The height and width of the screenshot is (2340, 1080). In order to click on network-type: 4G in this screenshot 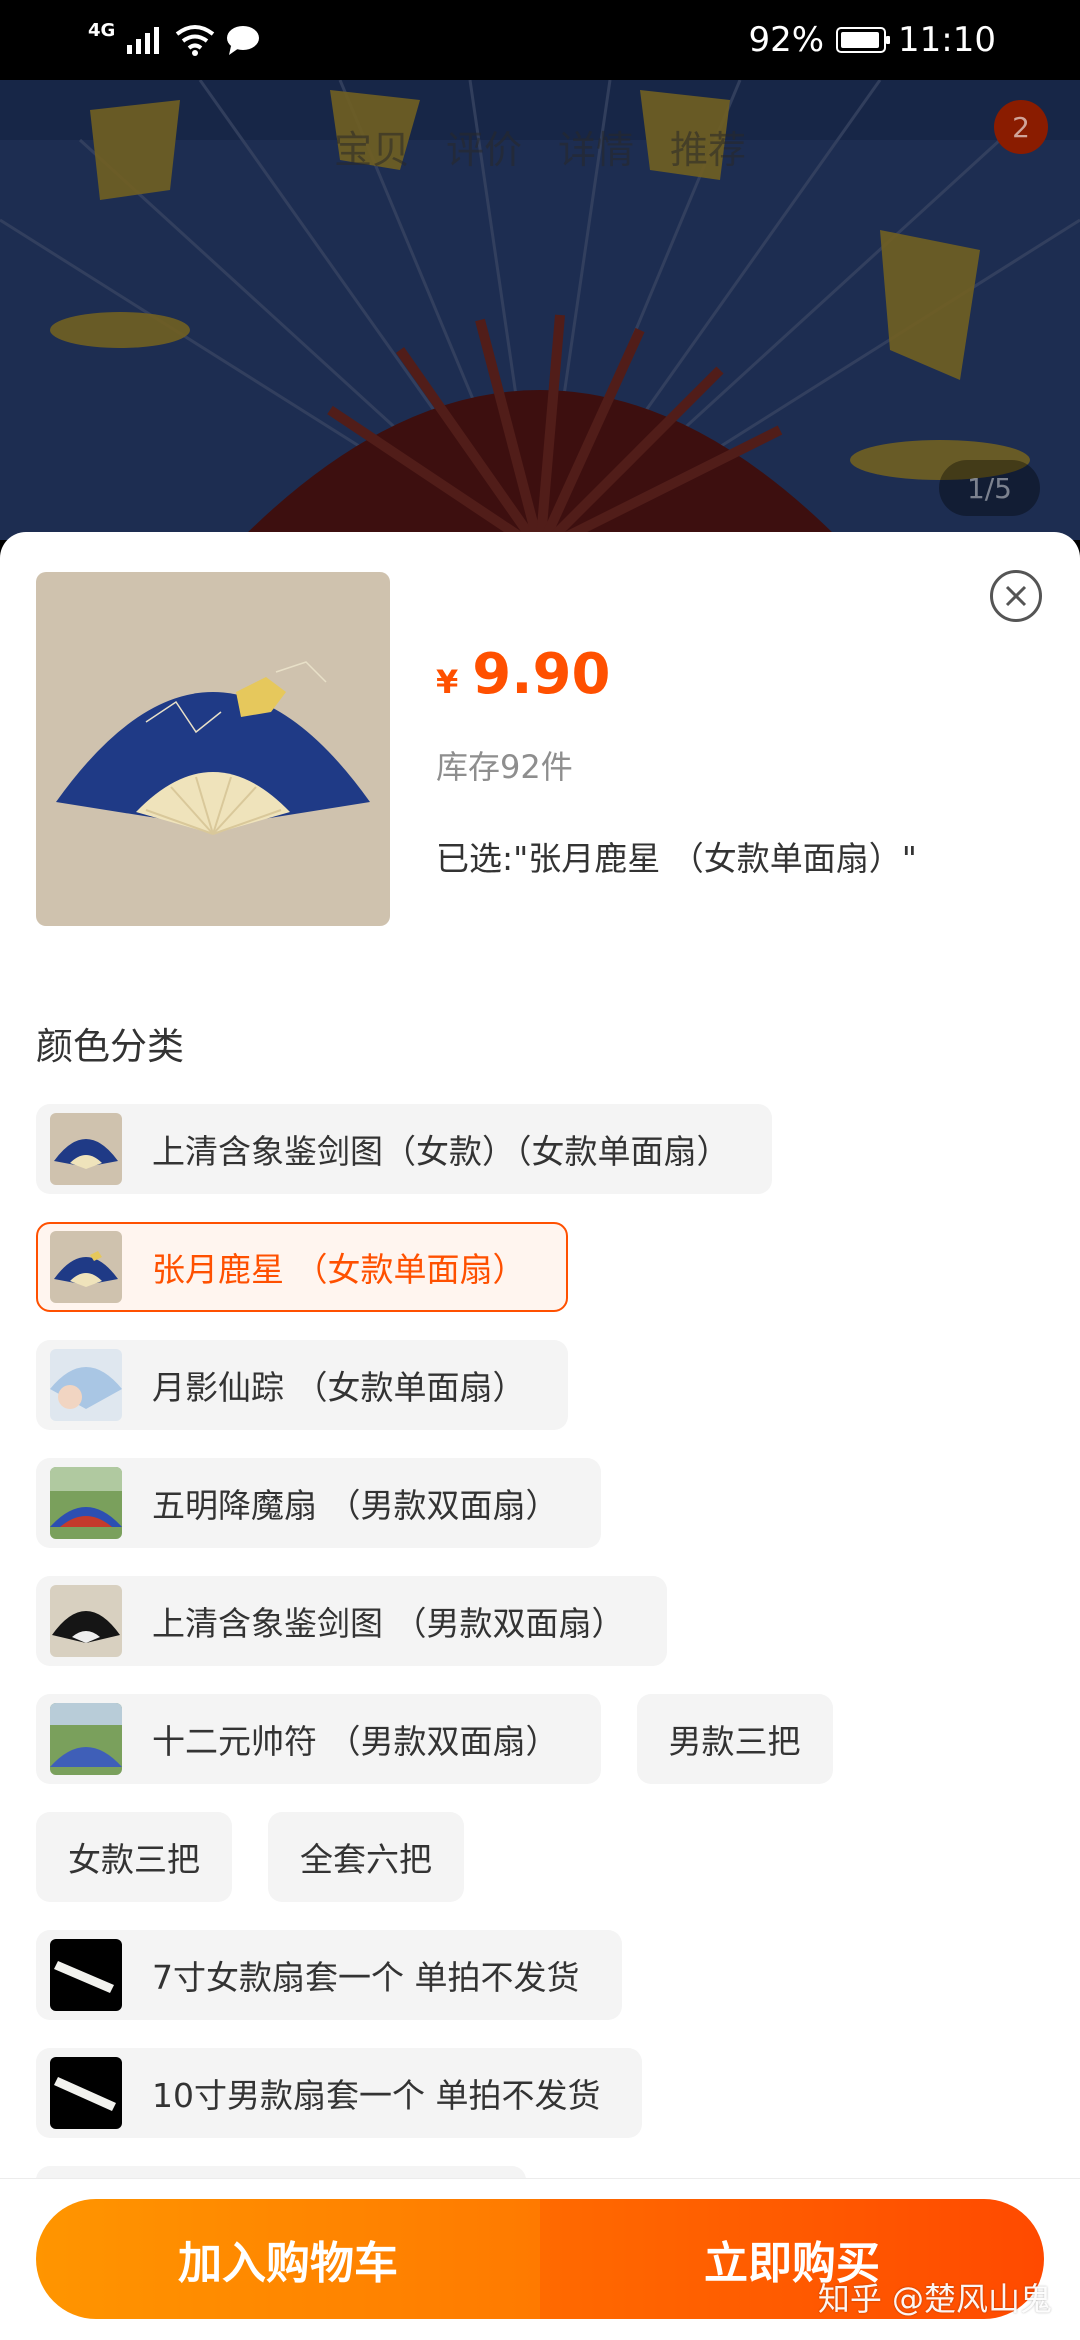, I will do `click(102, 30)`.